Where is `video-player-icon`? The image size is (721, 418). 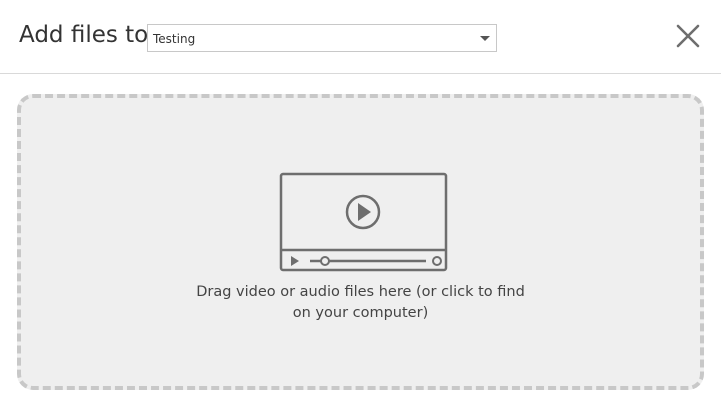
video-player-icon is located at coordinates (363, 222).